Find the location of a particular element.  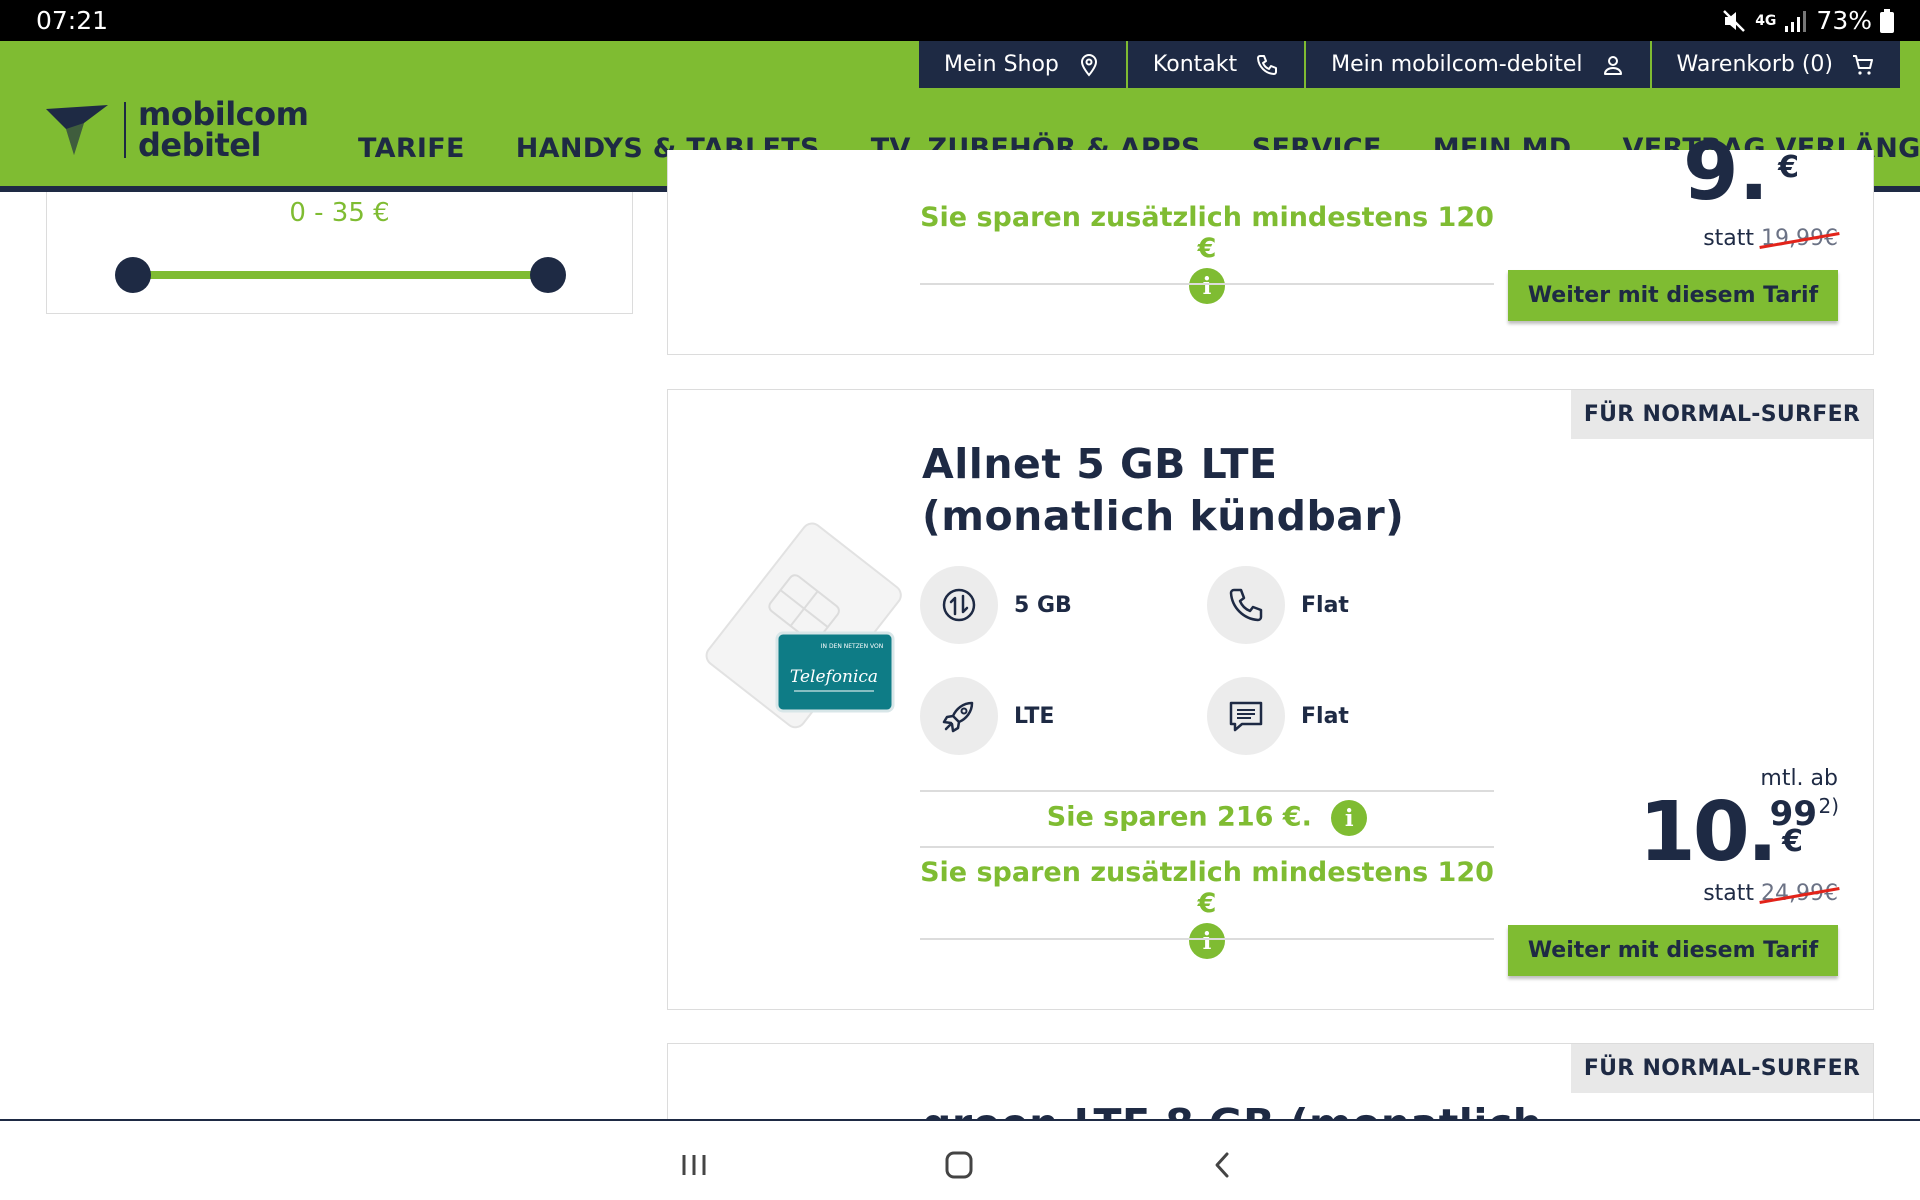

nav-tarife: TARIFE is located at coordinates (411, 148).